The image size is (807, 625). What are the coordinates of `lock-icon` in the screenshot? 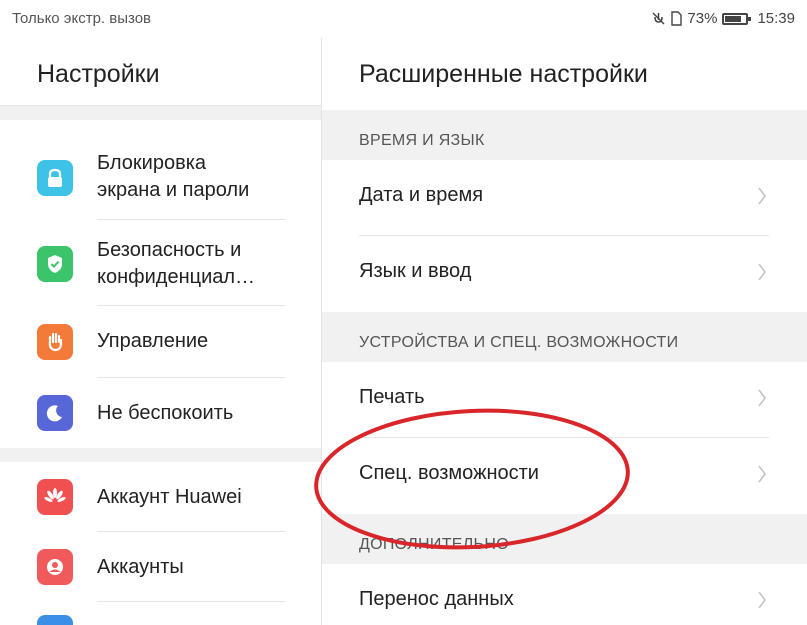 It's located at (55, 178).